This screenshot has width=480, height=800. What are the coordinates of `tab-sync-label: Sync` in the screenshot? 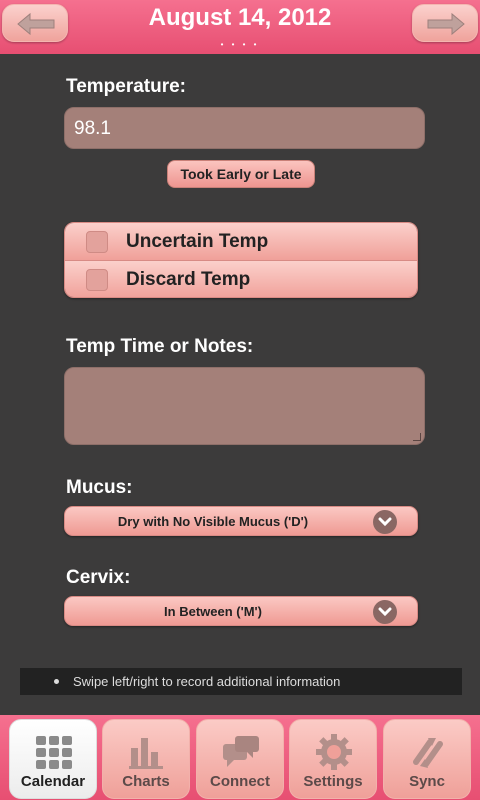 It's located at (427, 781).